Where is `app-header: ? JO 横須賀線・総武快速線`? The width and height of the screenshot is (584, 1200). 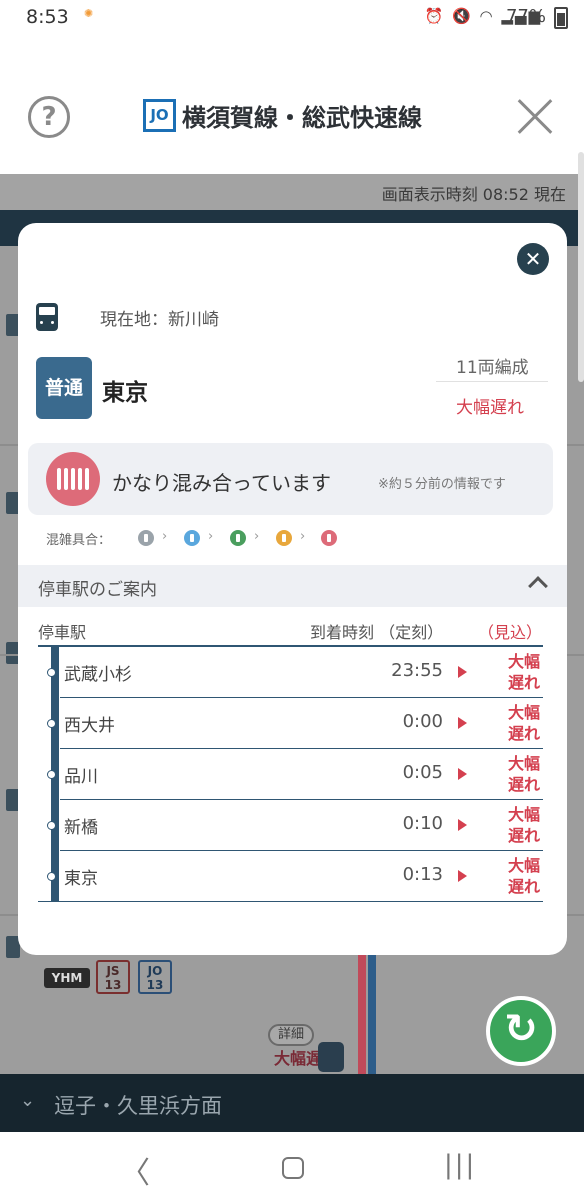
app-header: ? JO 横須賀線・総武快速線 is located at coordinates (292, 105).